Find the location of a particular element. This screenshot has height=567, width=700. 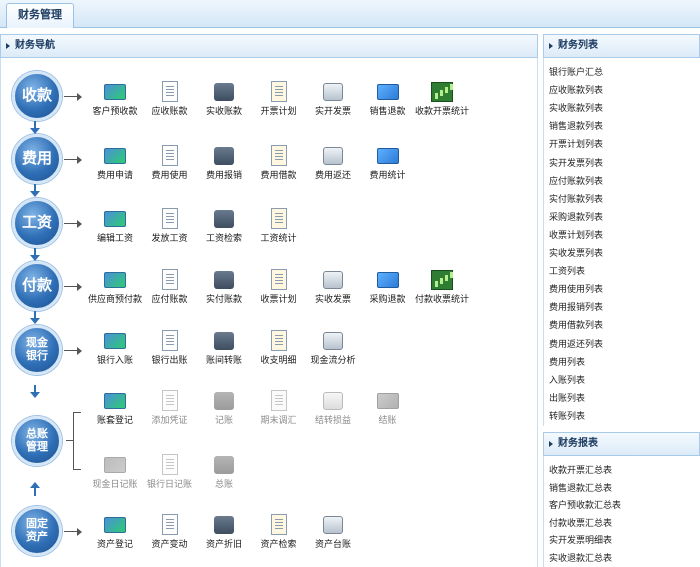

function-item-fukuan-4: 实收发票 is located at coordinates (333, 287).